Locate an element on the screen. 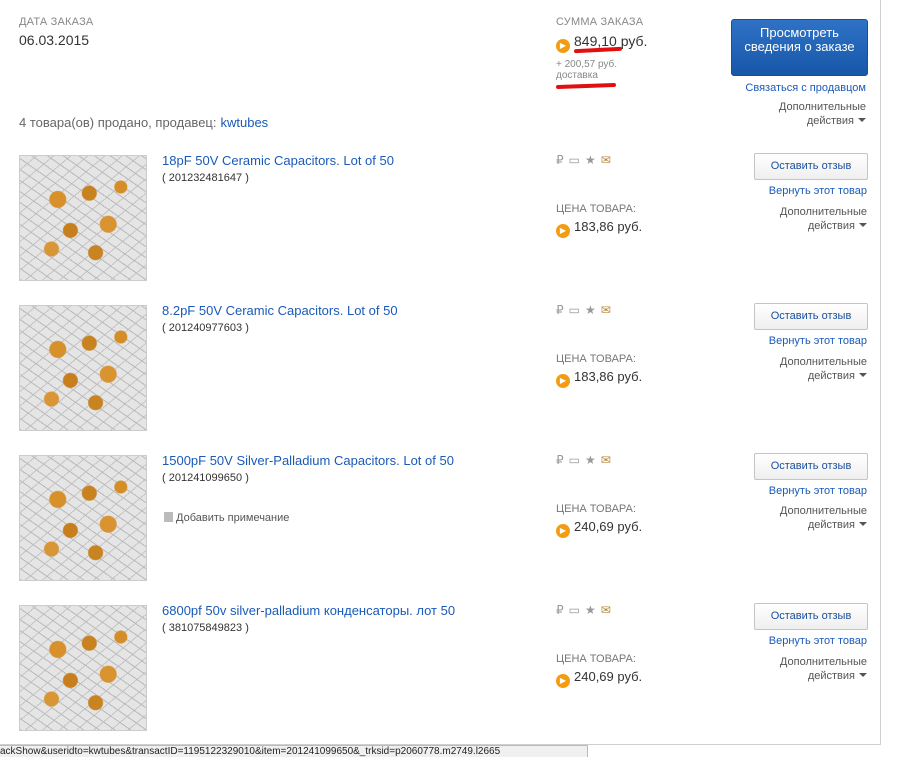 The image size is (902, 757). seller-link: kwtubes is located at coordinates (244, 122).